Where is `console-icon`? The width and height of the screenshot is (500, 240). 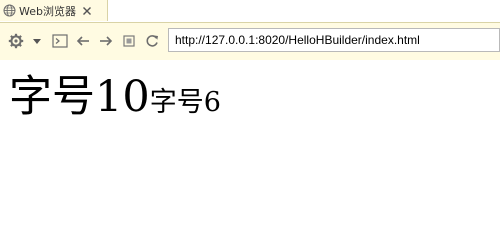 console-icon is located at coordinates (60, 41).